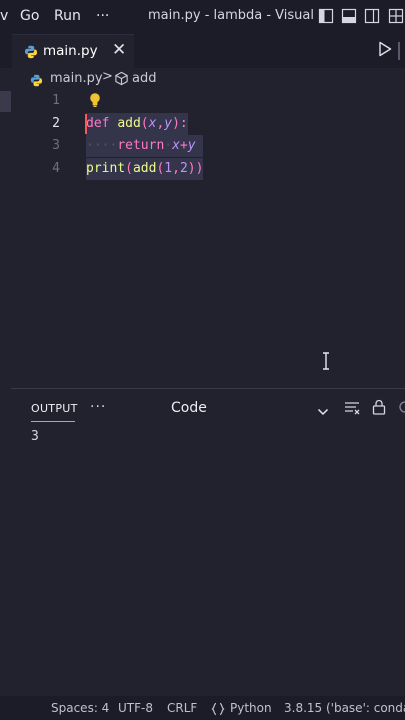 The image size is (405, 720). What do you see at coordinates (344, 708) in the screenshot?
I see `status-interpreter: 3.8.15 ('base': conda)` at bounding box center [344, 708].